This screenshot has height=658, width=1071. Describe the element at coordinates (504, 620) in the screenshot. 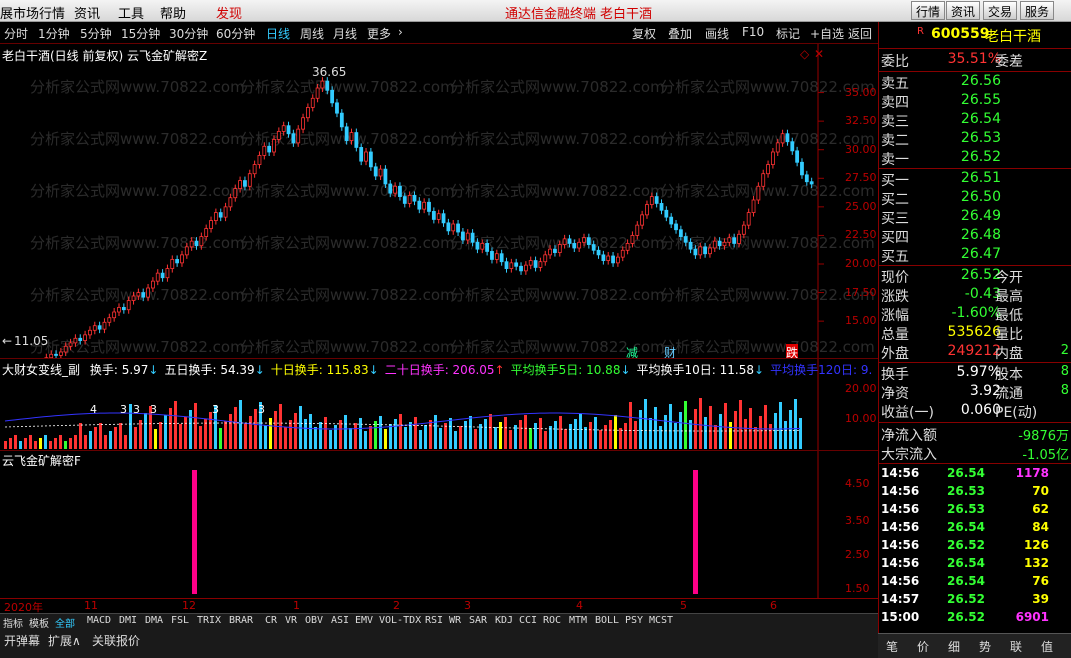

I see `indicator-tab-kdj: KDJ` at that location.